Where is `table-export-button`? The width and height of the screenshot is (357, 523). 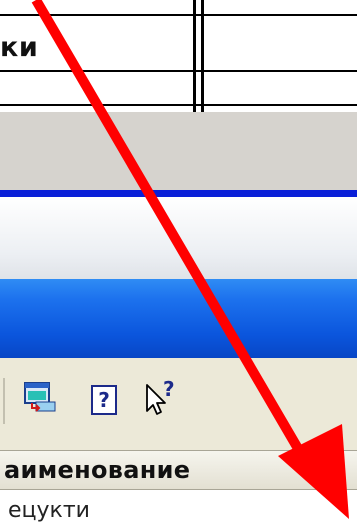
table-export-button is located at coordinates (40, 399).